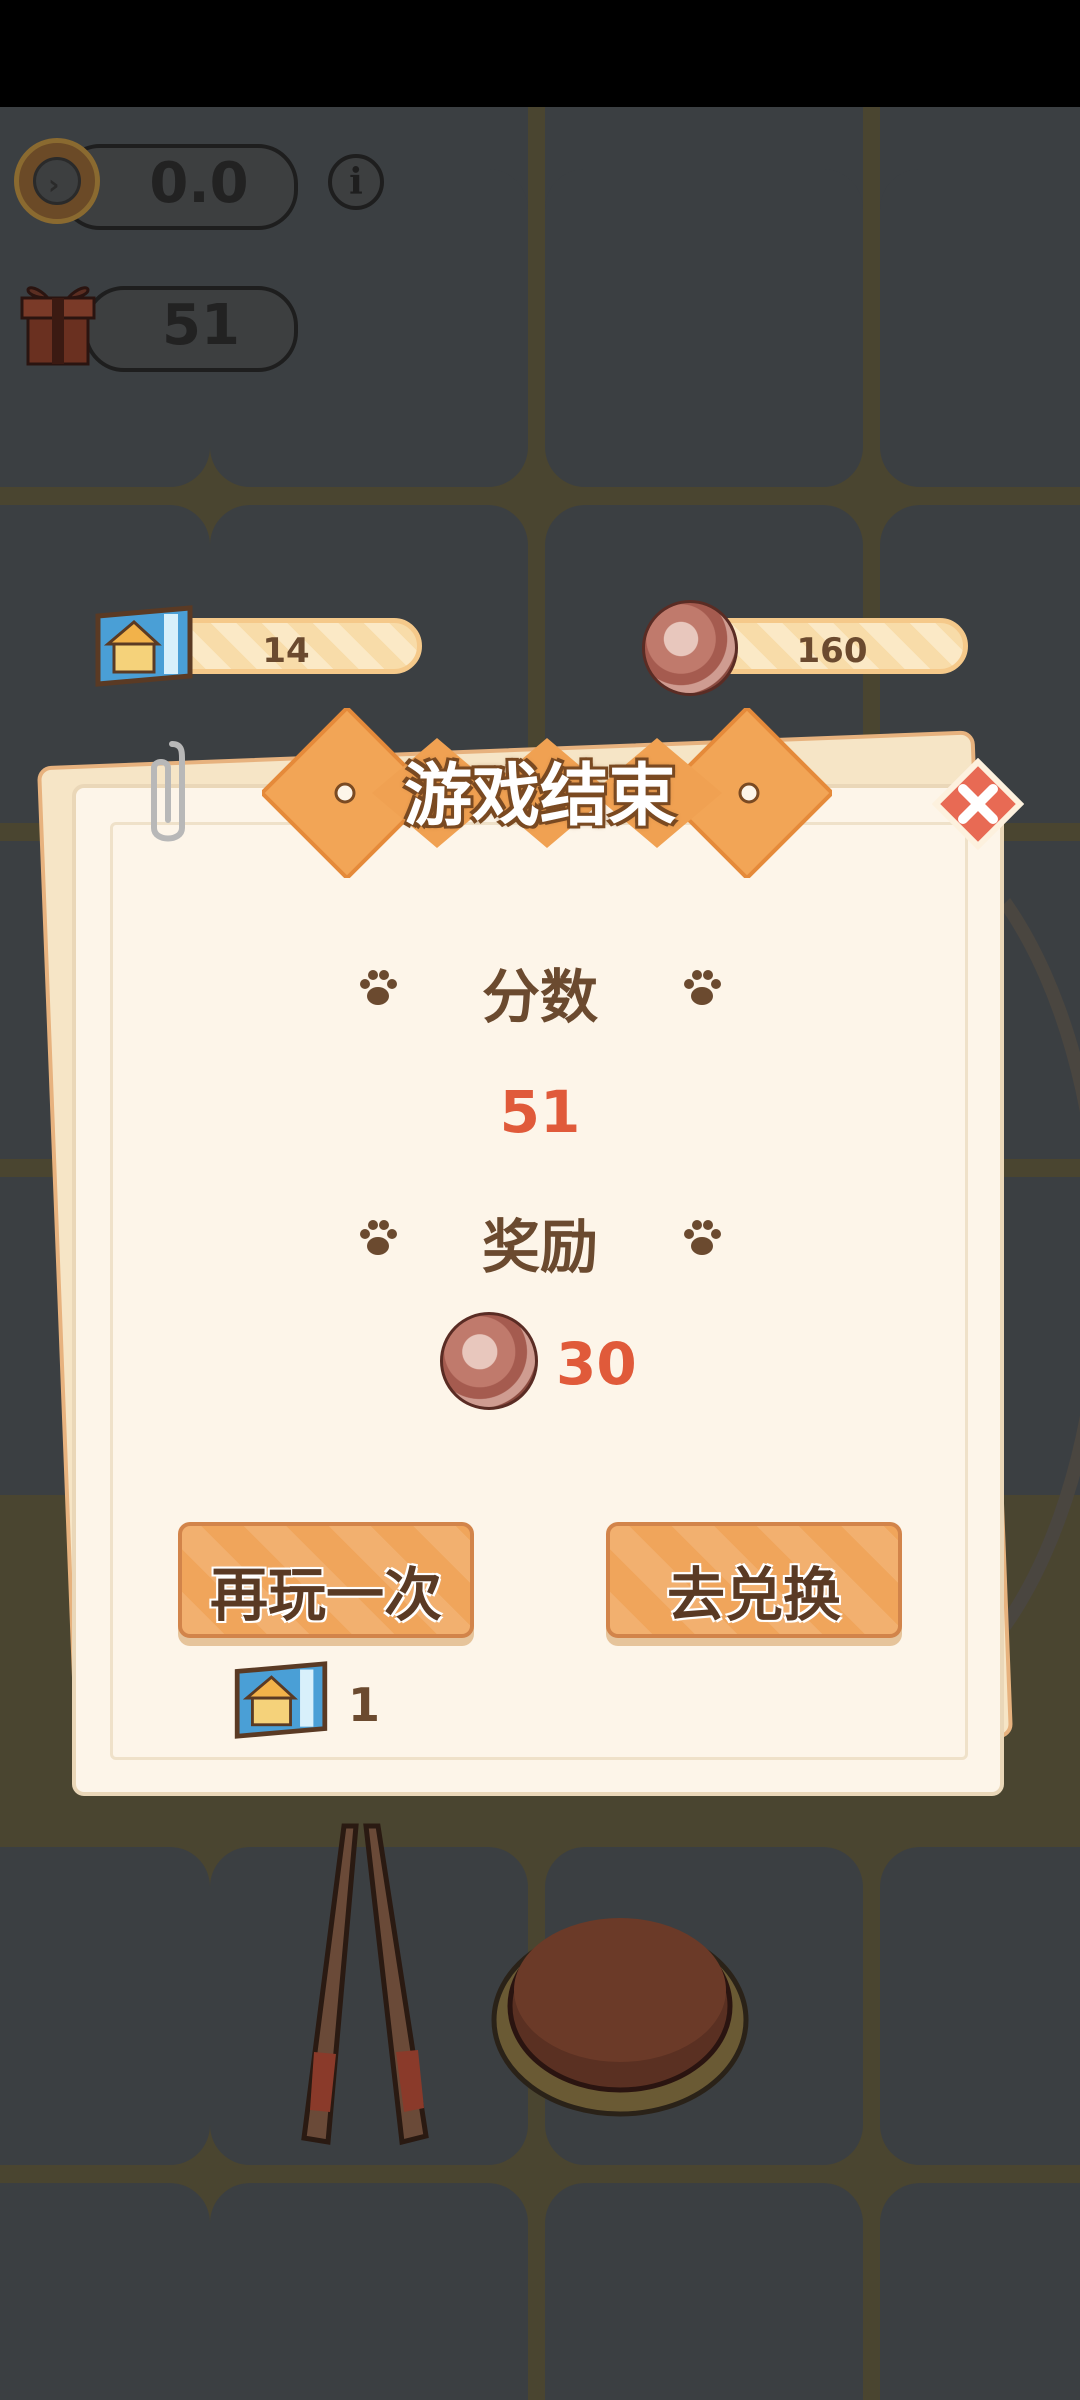 The width and height of the screenshot is (1080, 2400). Describe the element at coordinates (978, 804) in the screenshot. I see `close-icon` at that location.